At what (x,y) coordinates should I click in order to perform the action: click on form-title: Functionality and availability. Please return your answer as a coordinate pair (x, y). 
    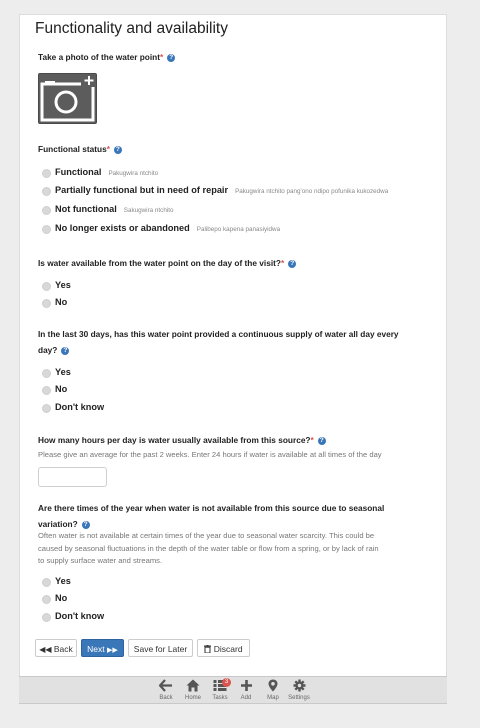
    Looking at the image, I should click on (131, 28).